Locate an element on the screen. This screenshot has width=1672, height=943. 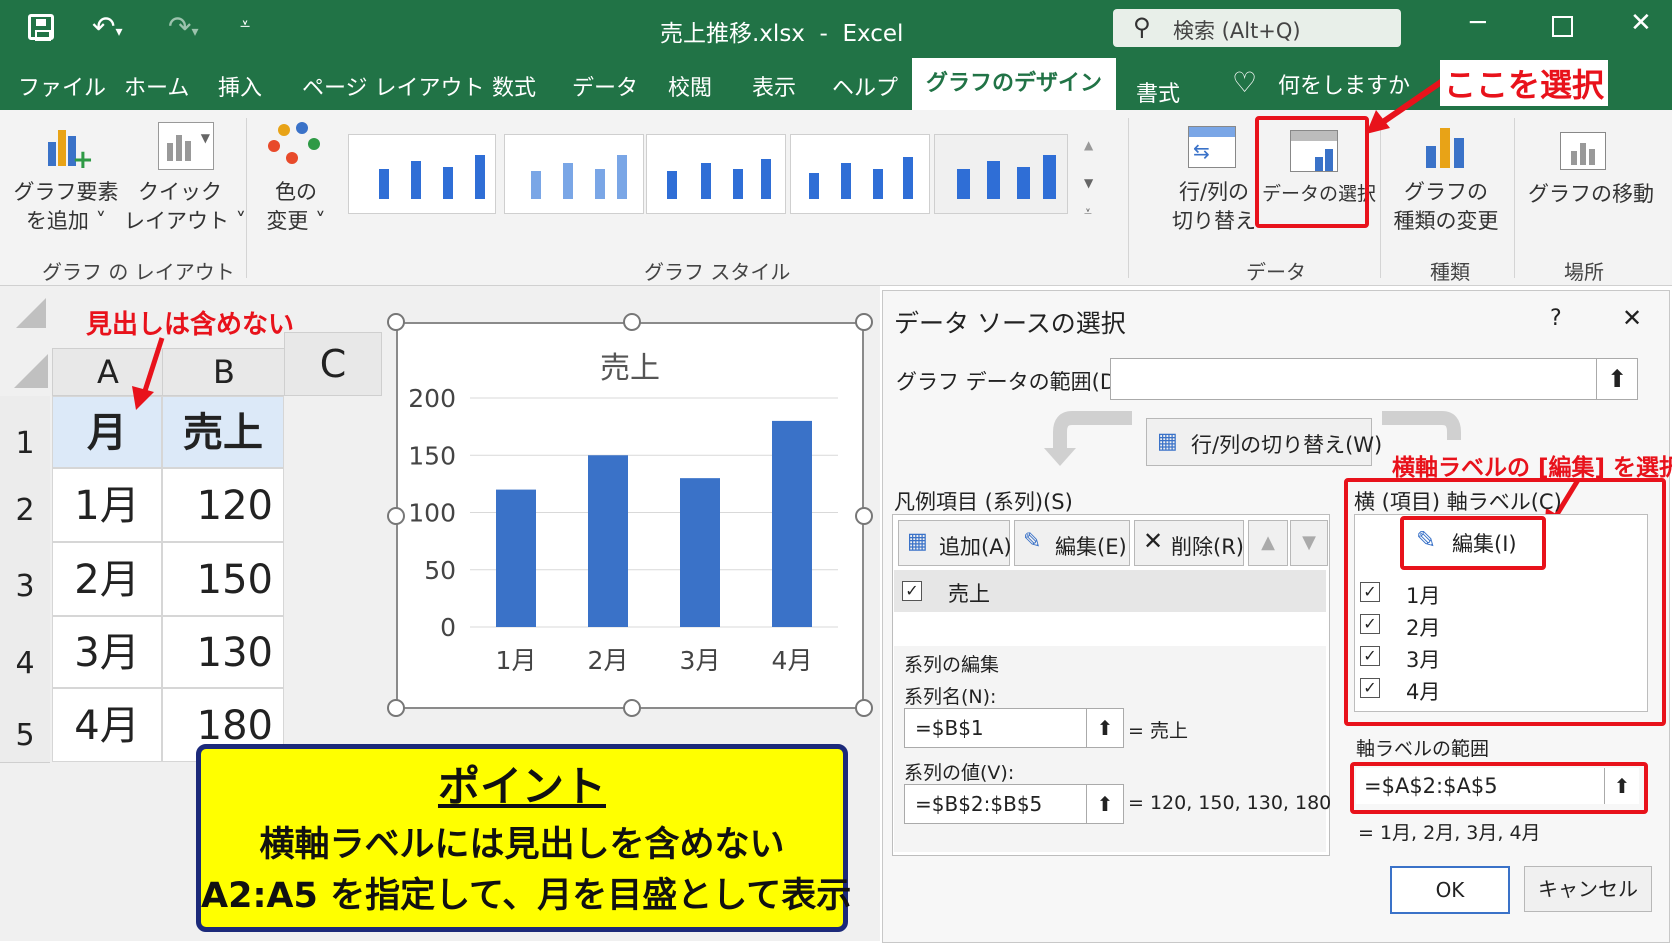
ok-button: OK is located at coordinates (1450, 890).